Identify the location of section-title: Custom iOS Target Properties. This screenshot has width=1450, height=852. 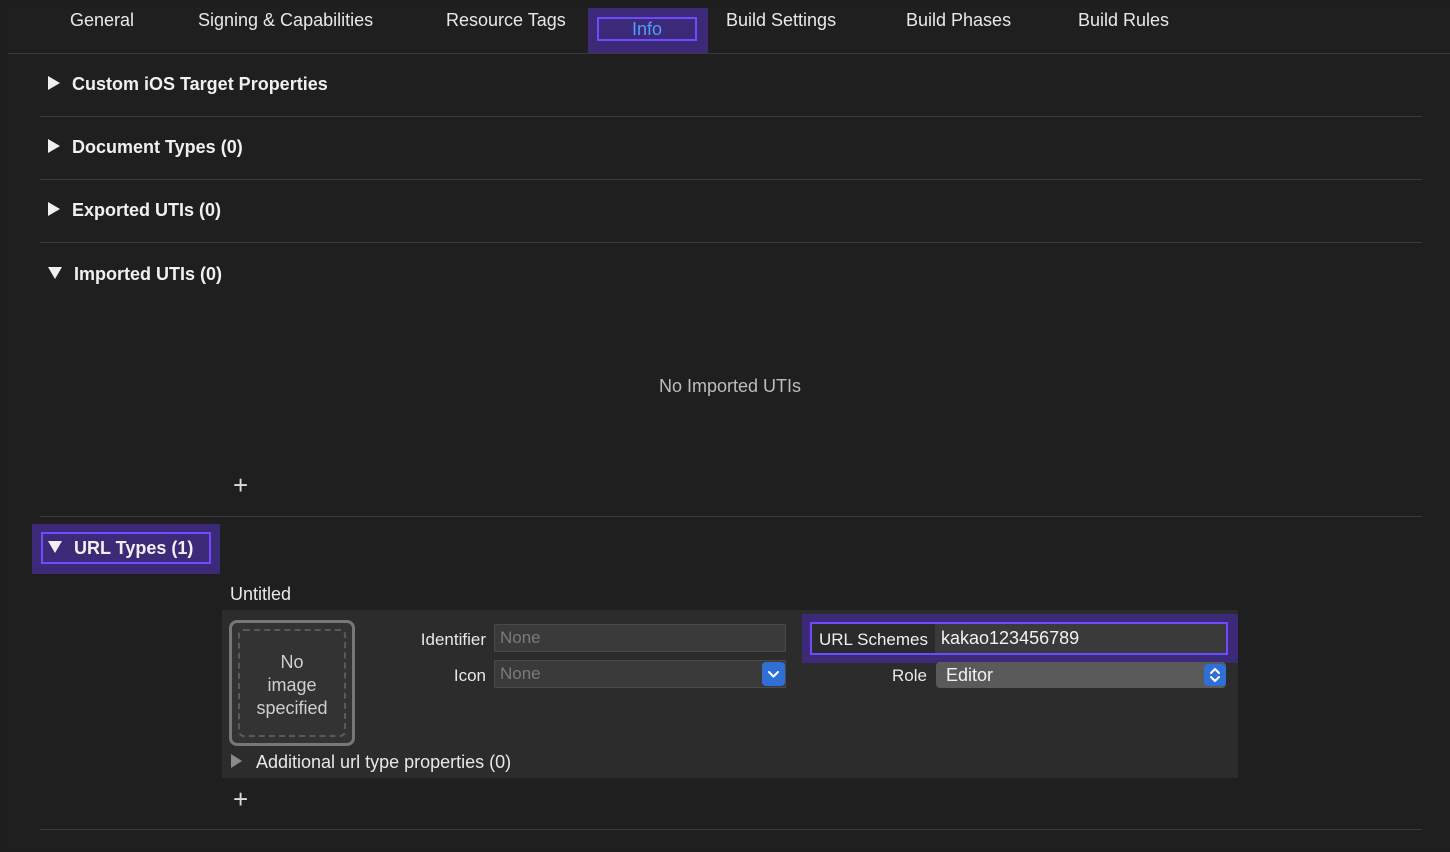
(200, 84).